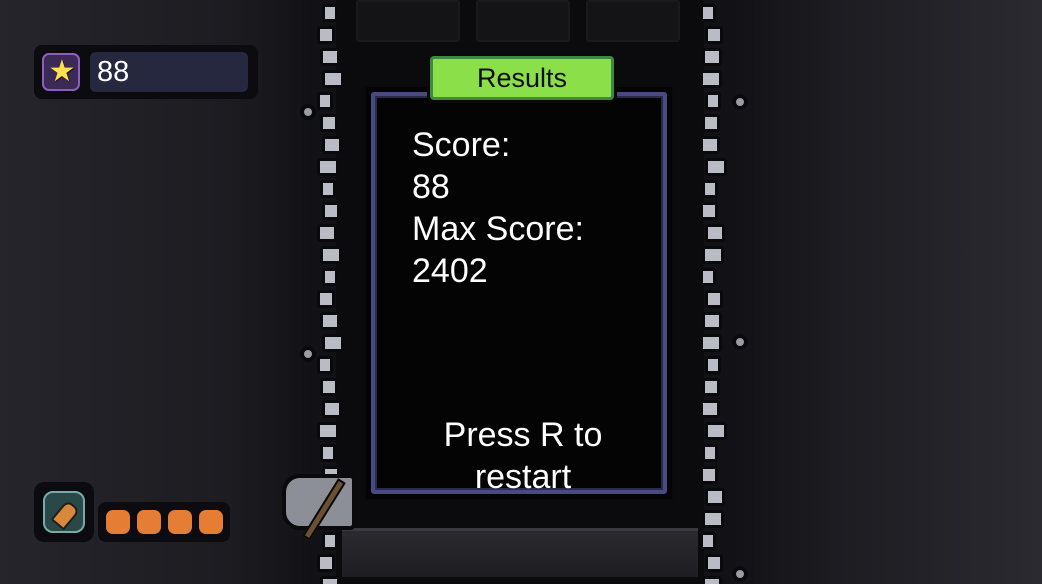 This screenshot has width=1042, height=584. Describe the element at coordinates (61, 72) in the screenshot. I see `star-icon: ★` at that location.